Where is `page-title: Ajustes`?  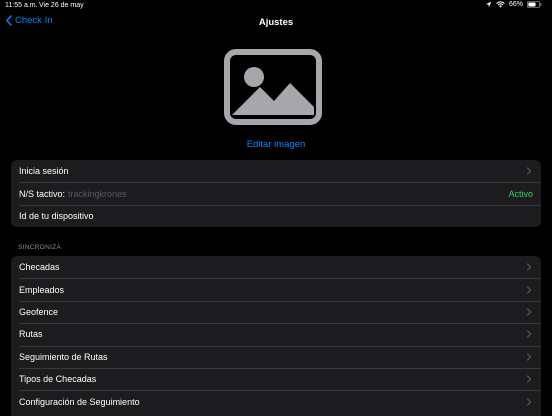 page-title: Ajustes is located at coordinates (276, 22).